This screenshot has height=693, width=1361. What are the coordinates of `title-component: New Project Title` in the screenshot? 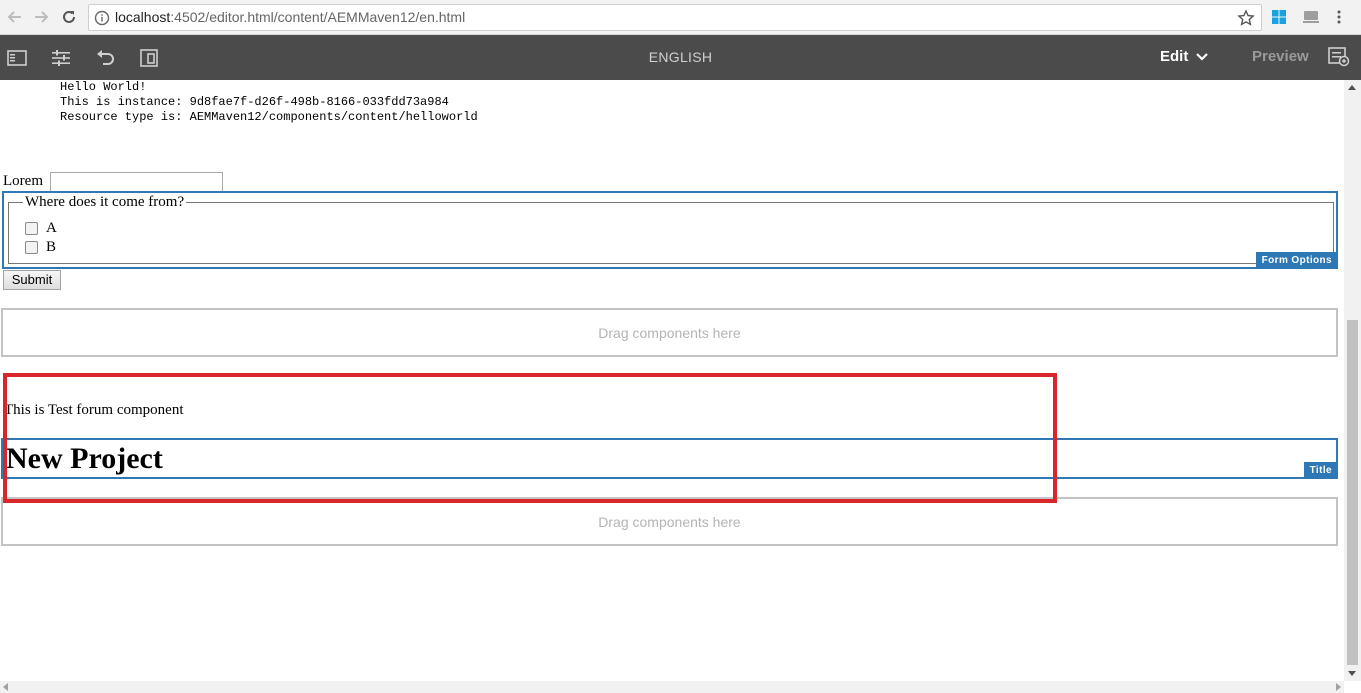 It's located at (669, 458).